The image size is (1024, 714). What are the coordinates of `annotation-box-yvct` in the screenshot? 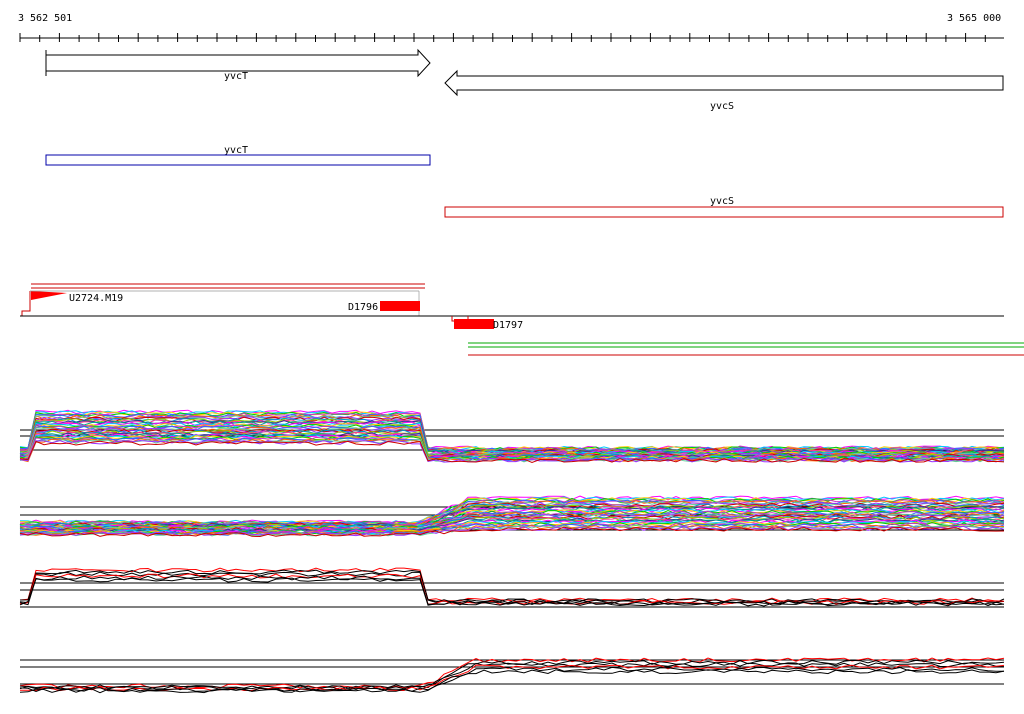 It's located at (238, 160).